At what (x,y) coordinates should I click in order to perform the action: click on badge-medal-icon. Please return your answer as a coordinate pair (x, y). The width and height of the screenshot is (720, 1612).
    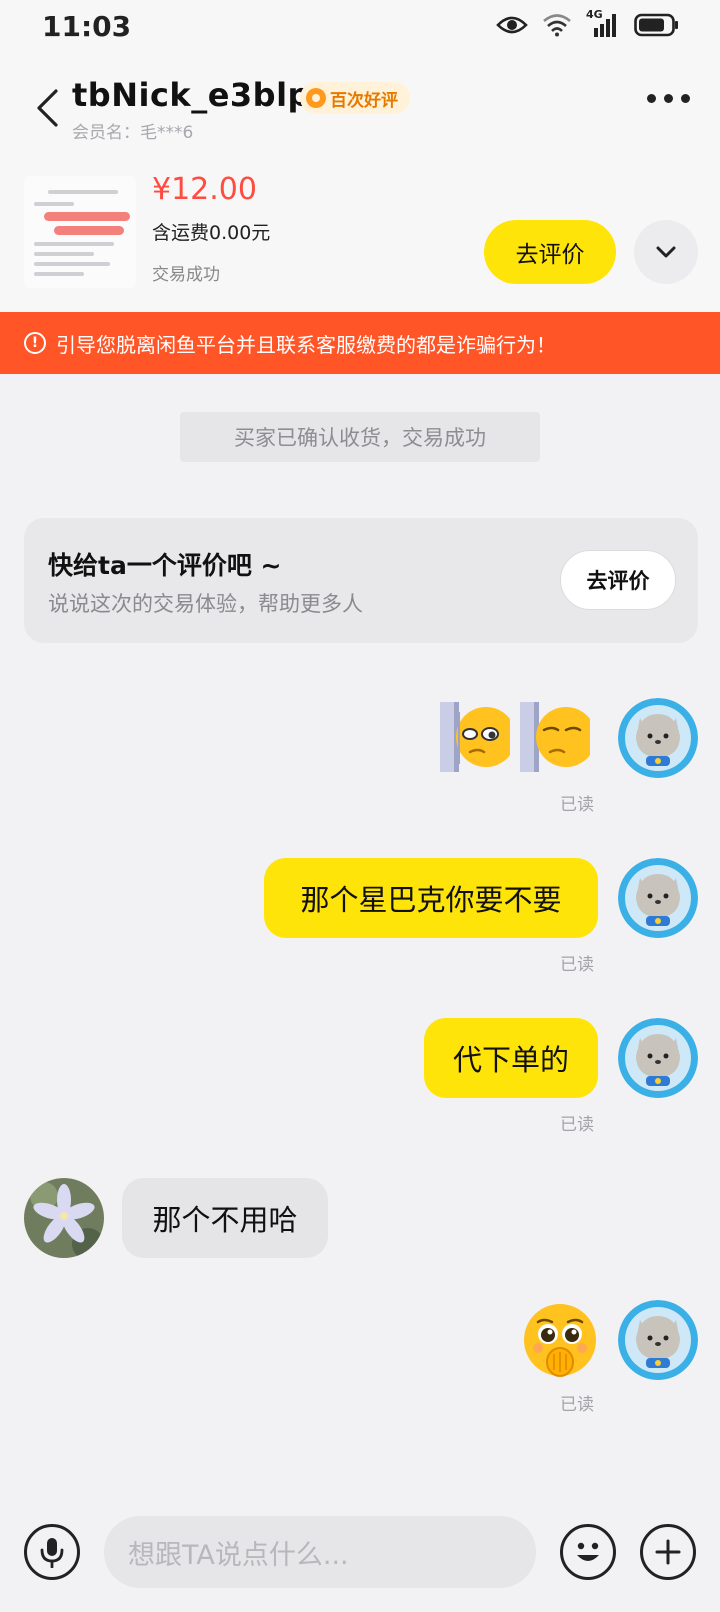
    Looking at the image, I should click on (316, 98).